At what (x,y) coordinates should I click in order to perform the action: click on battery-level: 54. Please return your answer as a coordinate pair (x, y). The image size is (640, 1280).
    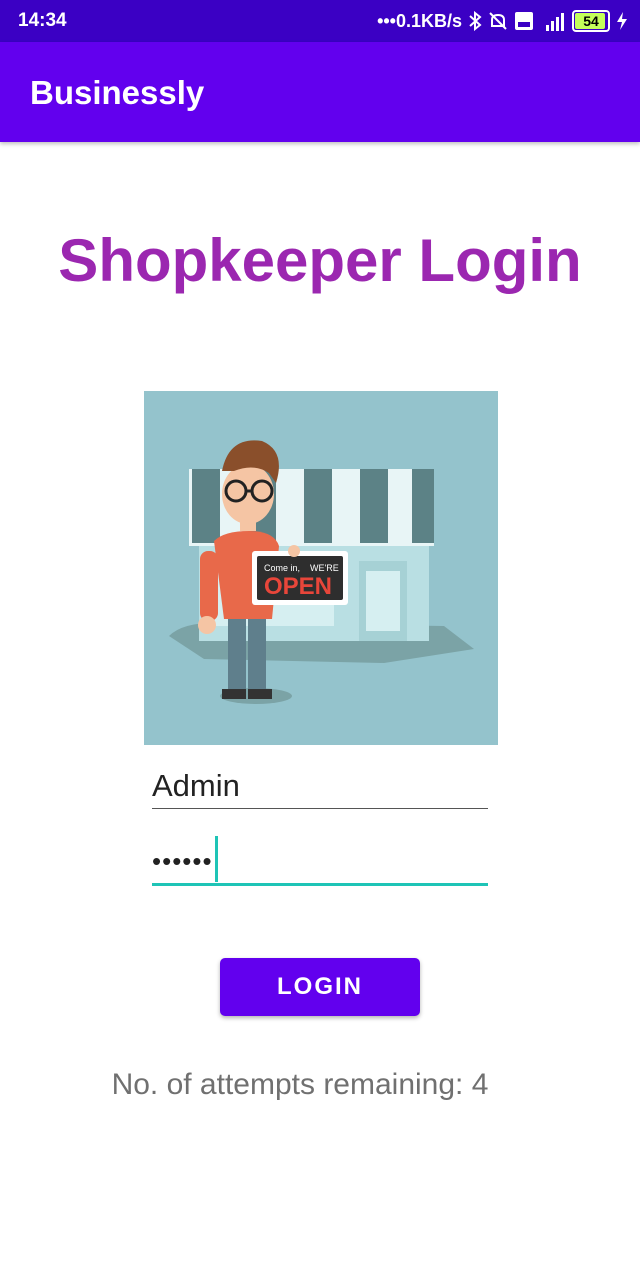
    Looking at the image, I should click on (591, 21).